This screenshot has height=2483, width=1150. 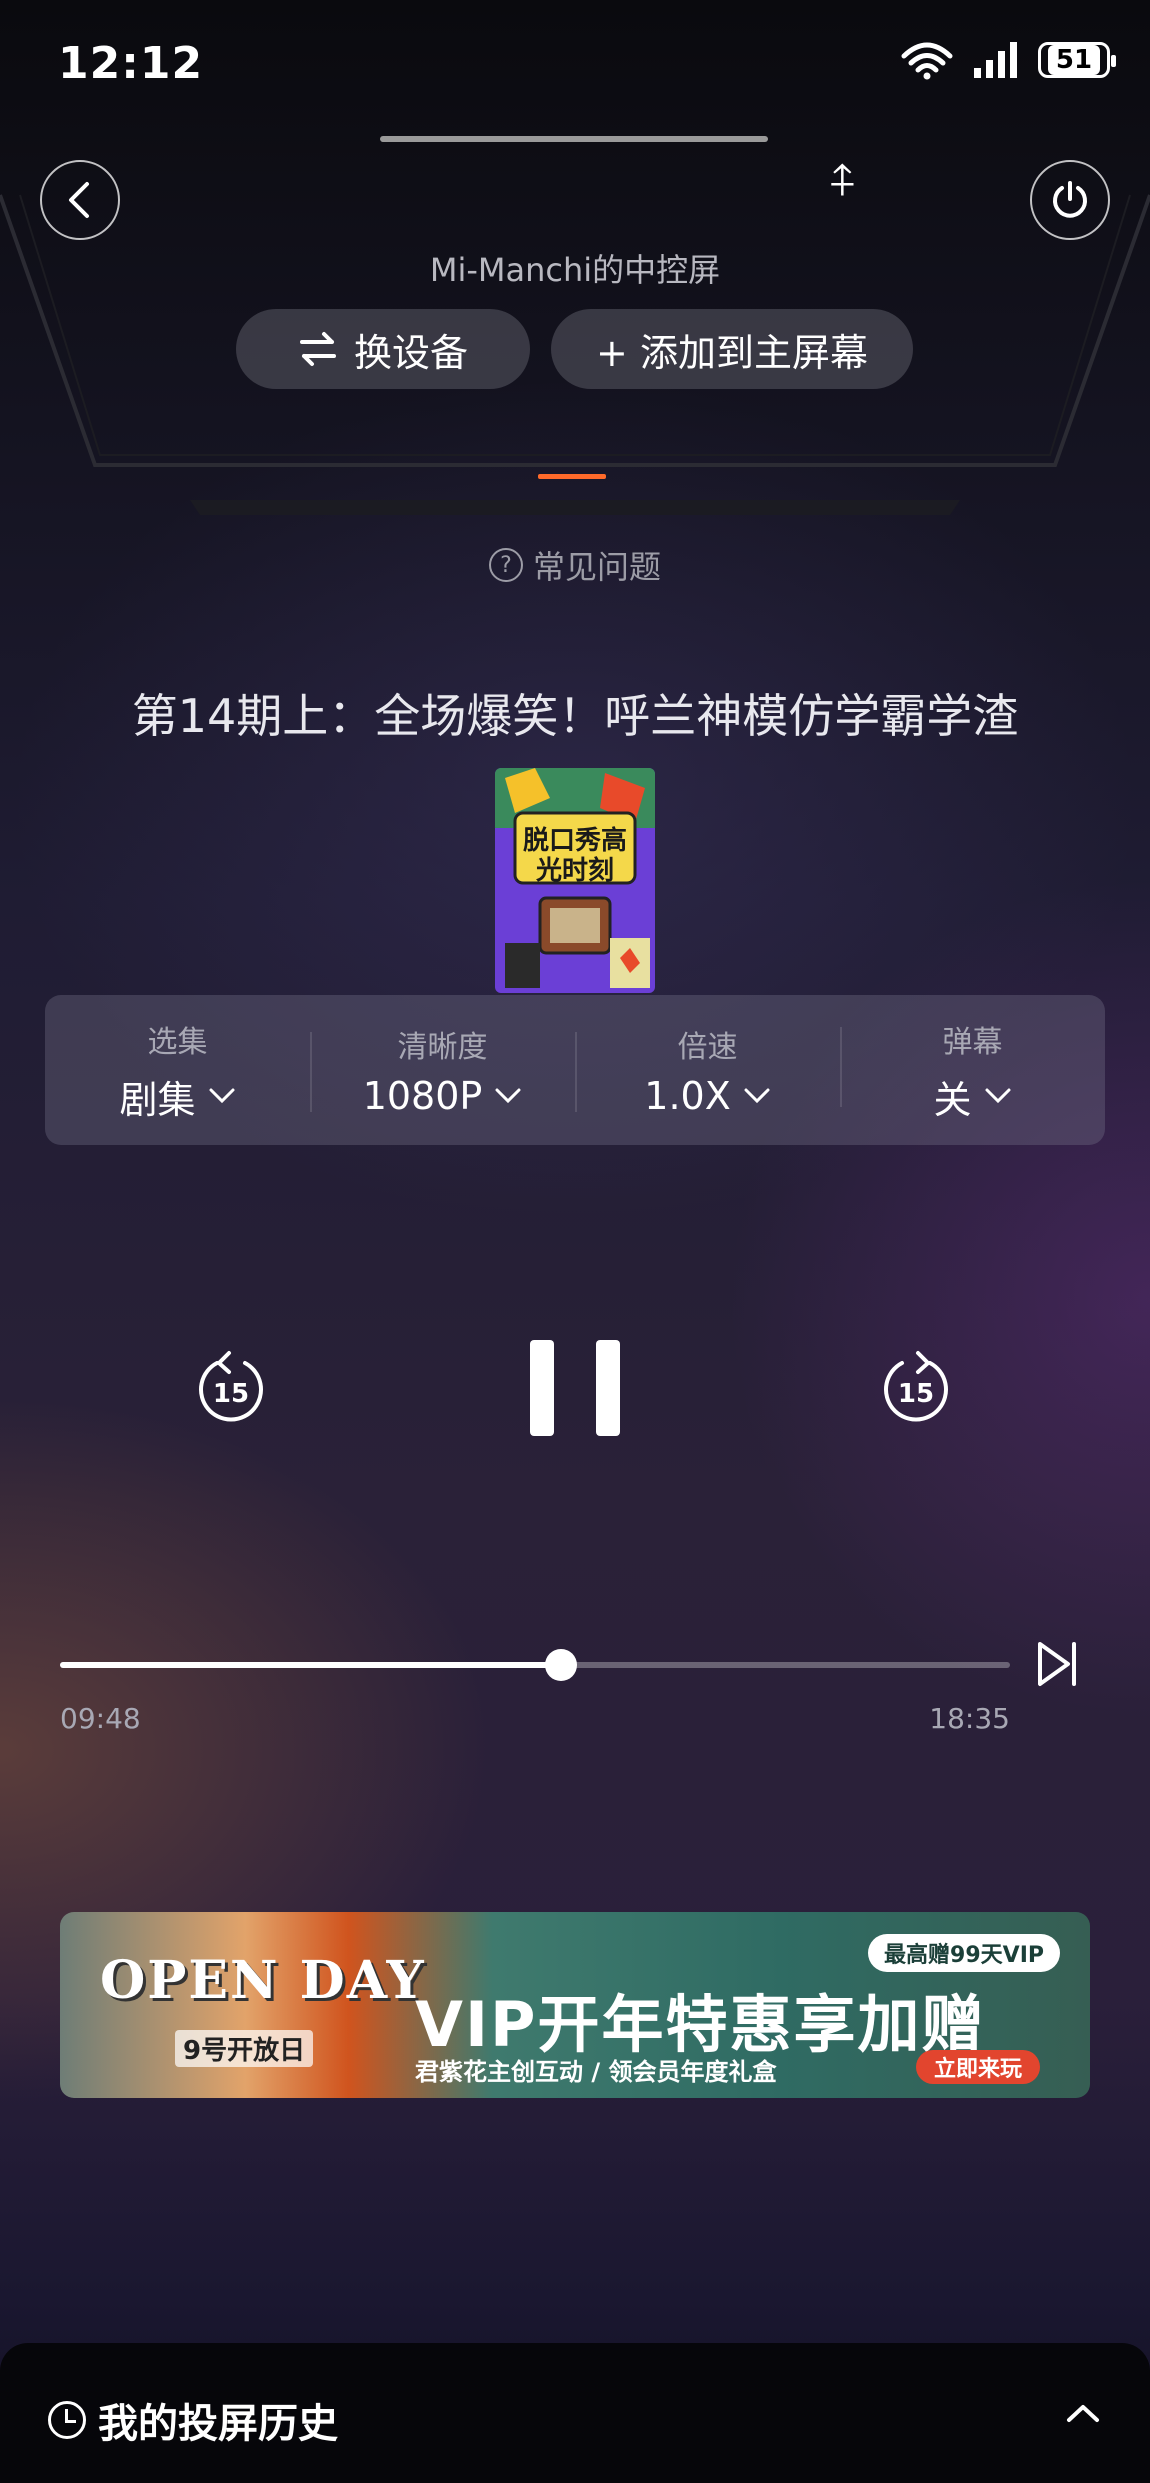 I want to click on setting-value: 关, so click(x=952, y=1099).